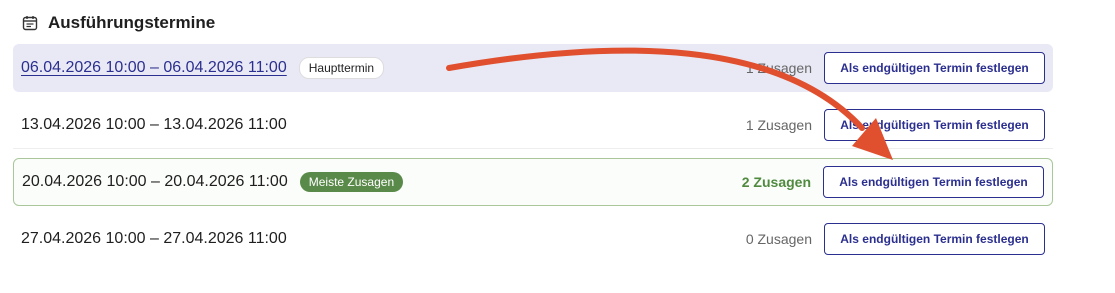 Image resolution: width=1115 pixels, height=293 pixels. What do you see at coordinates (776, 182) in the screenshot?
I see `commitment-count: 2 Zusagen` at bounding box center [776, 182].